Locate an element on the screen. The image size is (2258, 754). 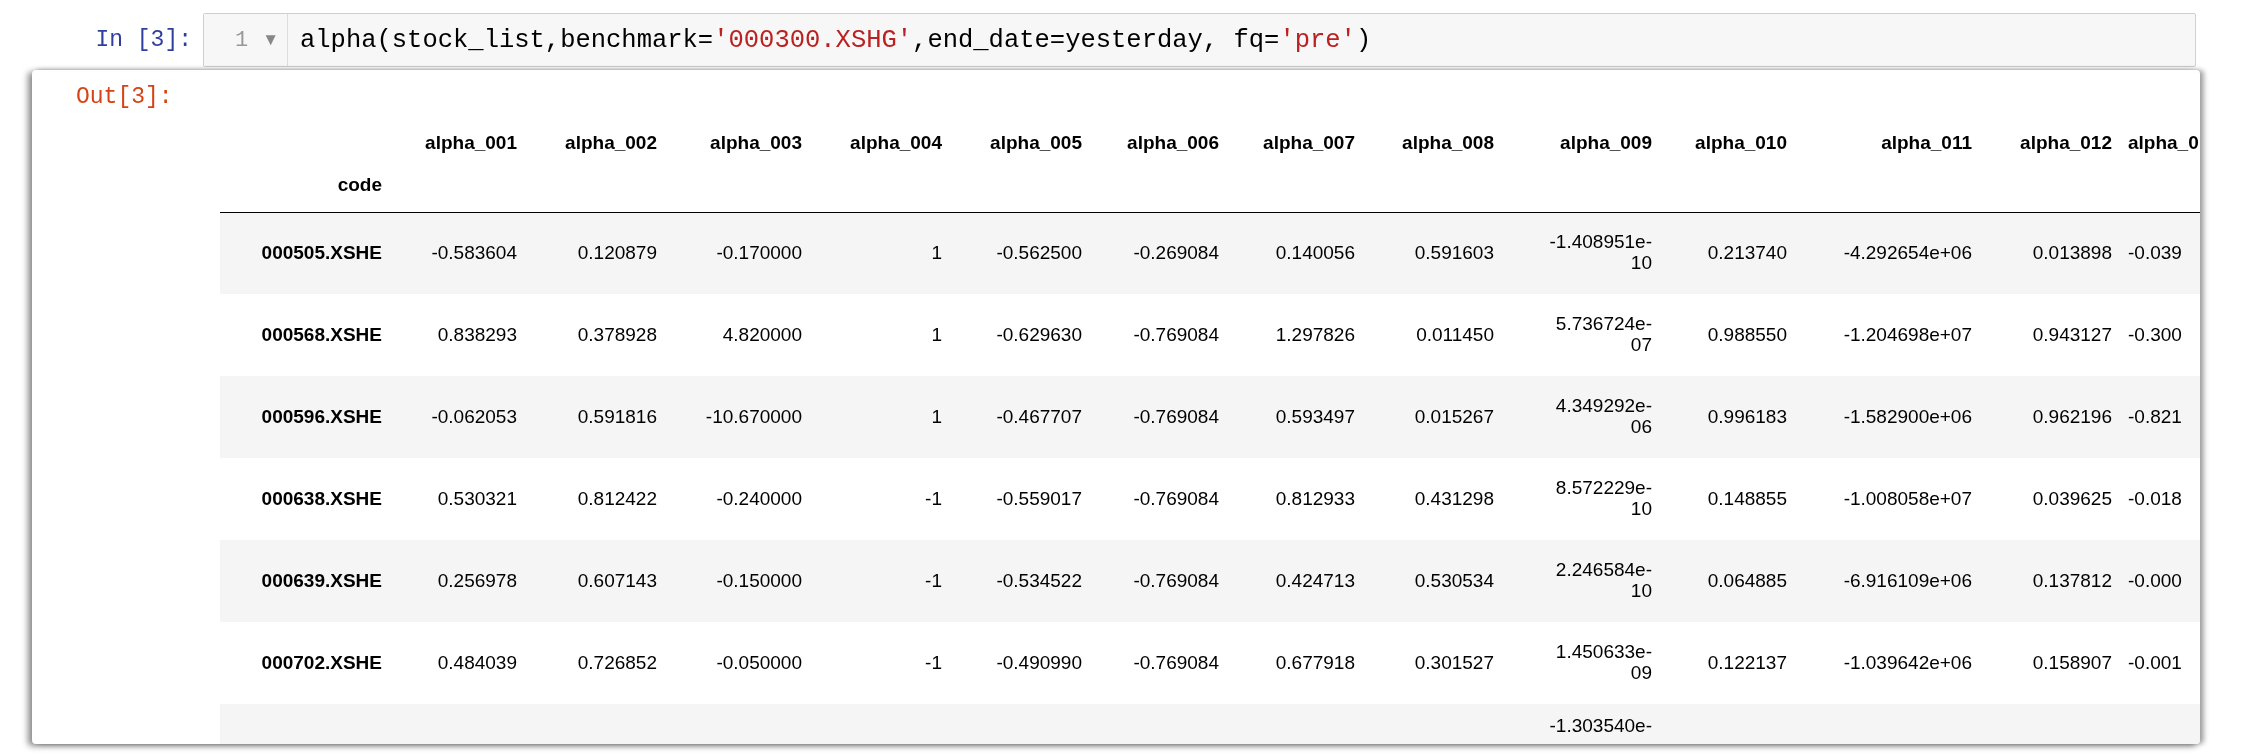
table-cell-text: 2.246584e-10 is located at coordinates (1603, 581).